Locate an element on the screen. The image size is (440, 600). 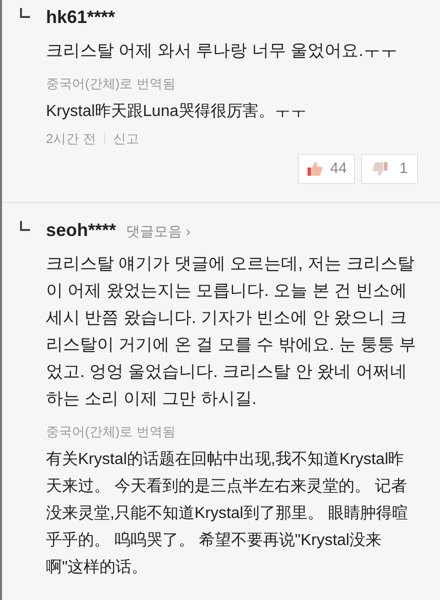
report-link: 신고 is located at coordinates (125, 138).